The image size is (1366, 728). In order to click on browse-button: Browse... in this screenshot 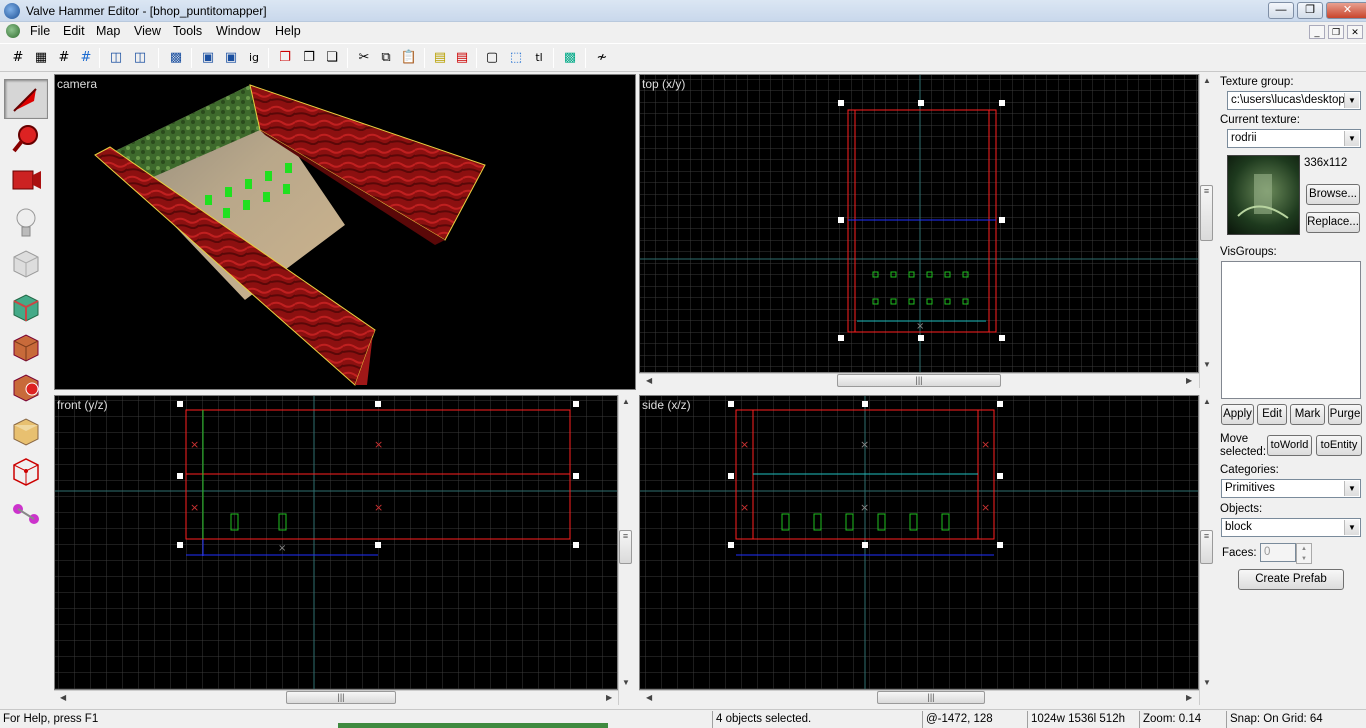, I will do `click(1333, 194)`.